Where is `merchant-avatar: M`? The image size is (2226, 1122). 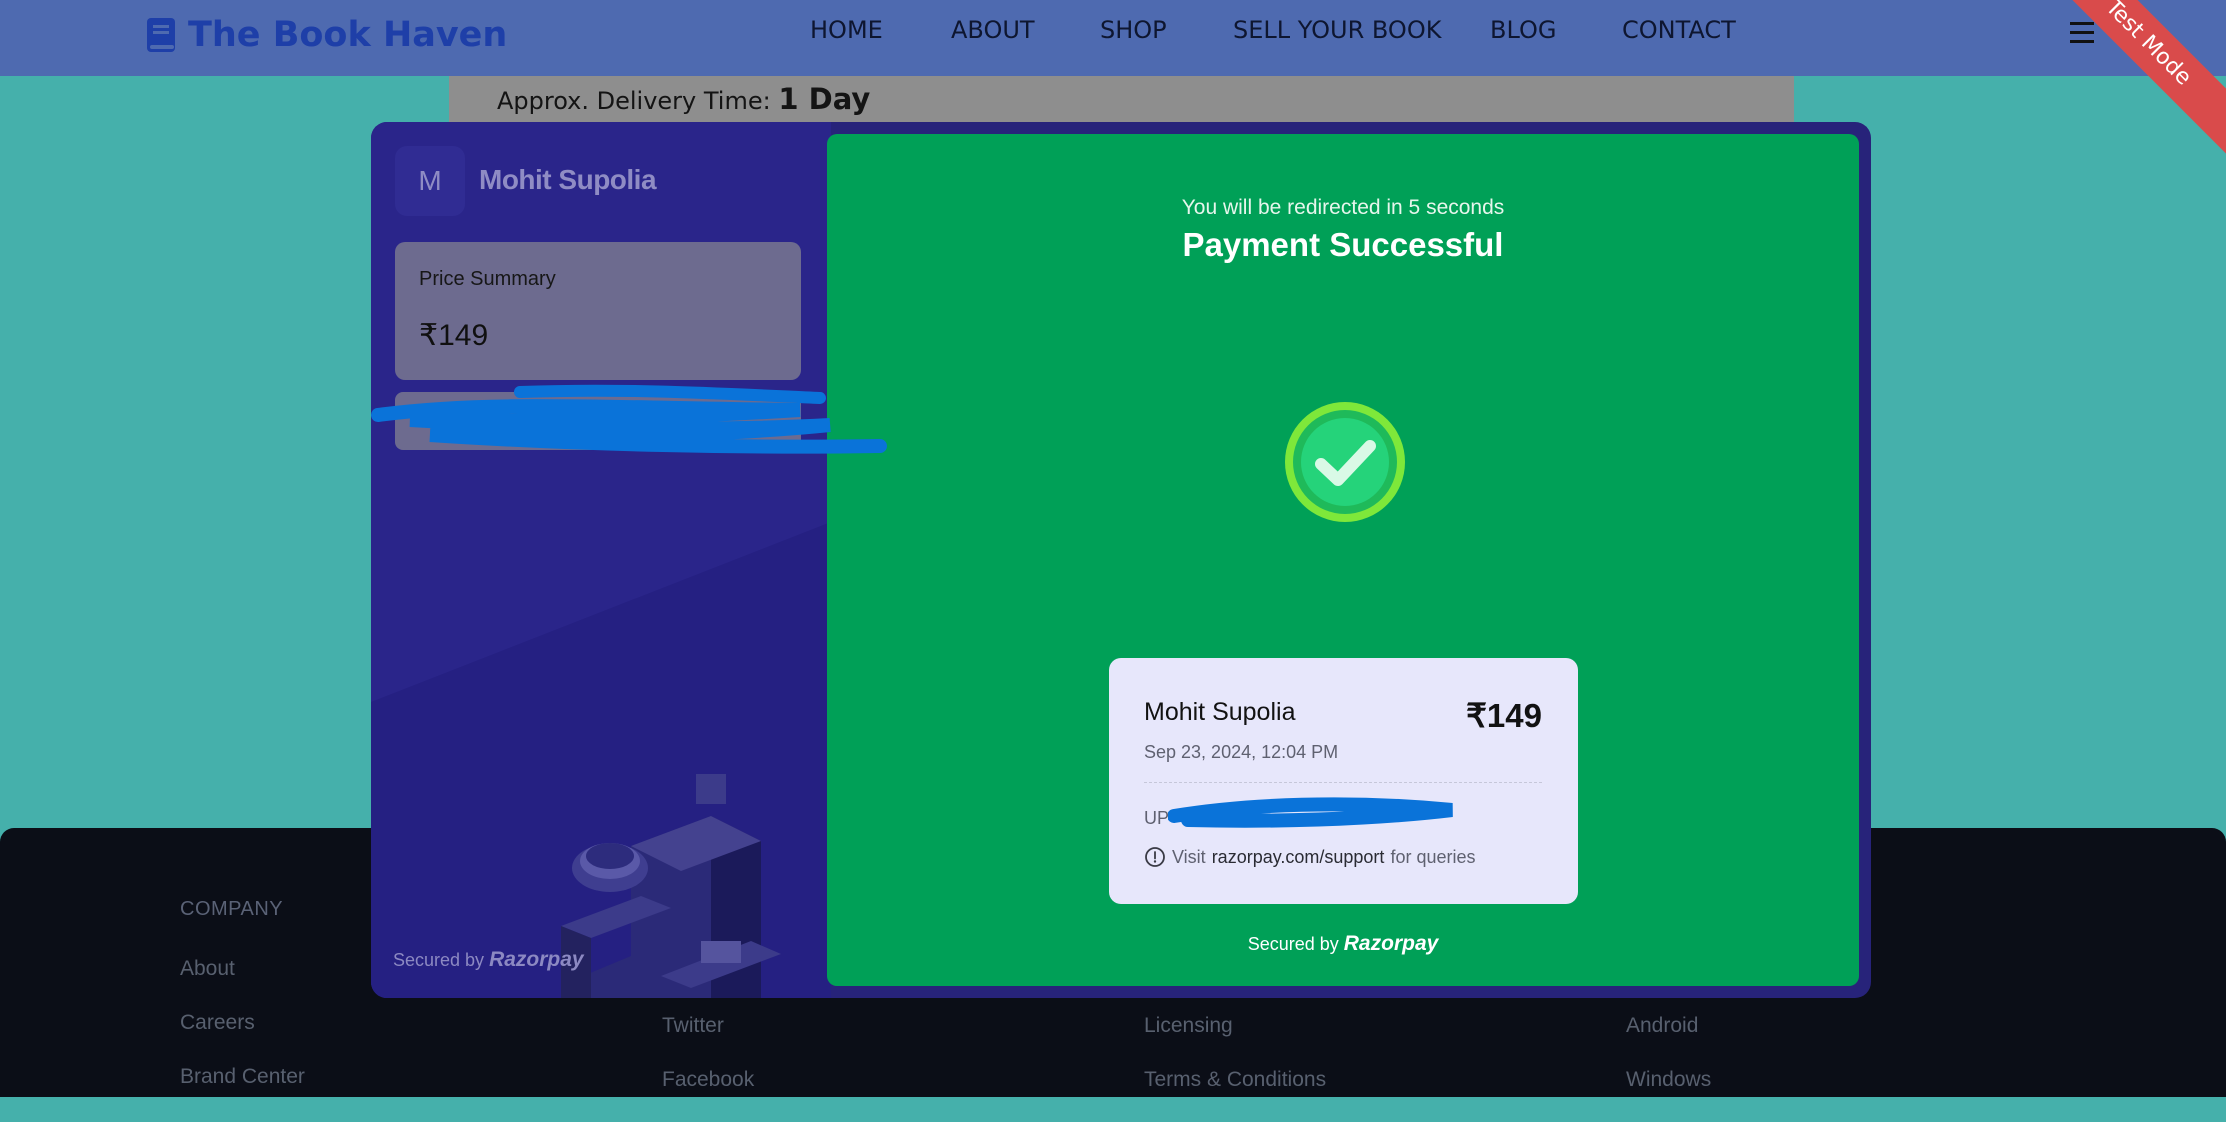 merchant-avatar: M is located at coordinates (430, 181).